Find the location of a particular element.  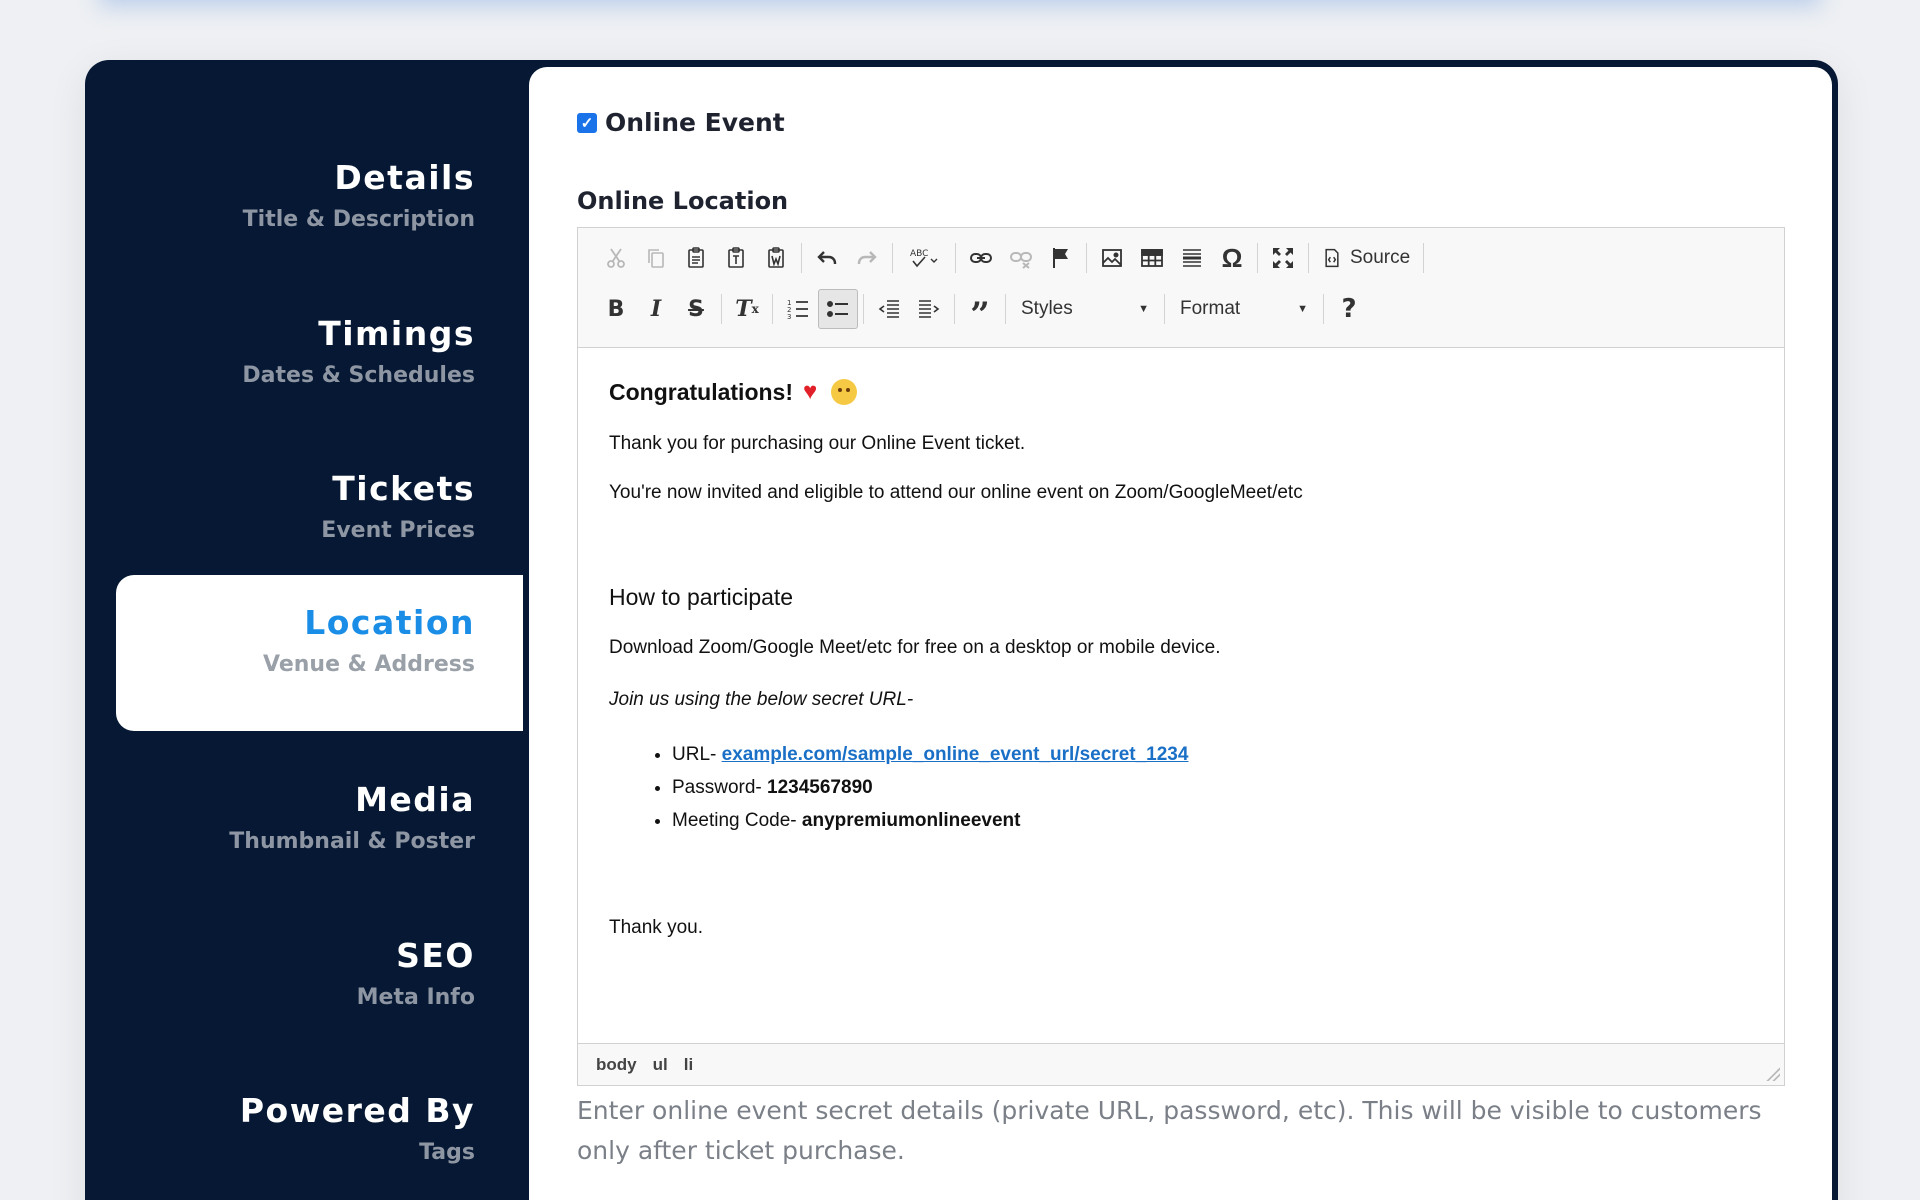

bold-icon: B is located at coordinates (616, 309).